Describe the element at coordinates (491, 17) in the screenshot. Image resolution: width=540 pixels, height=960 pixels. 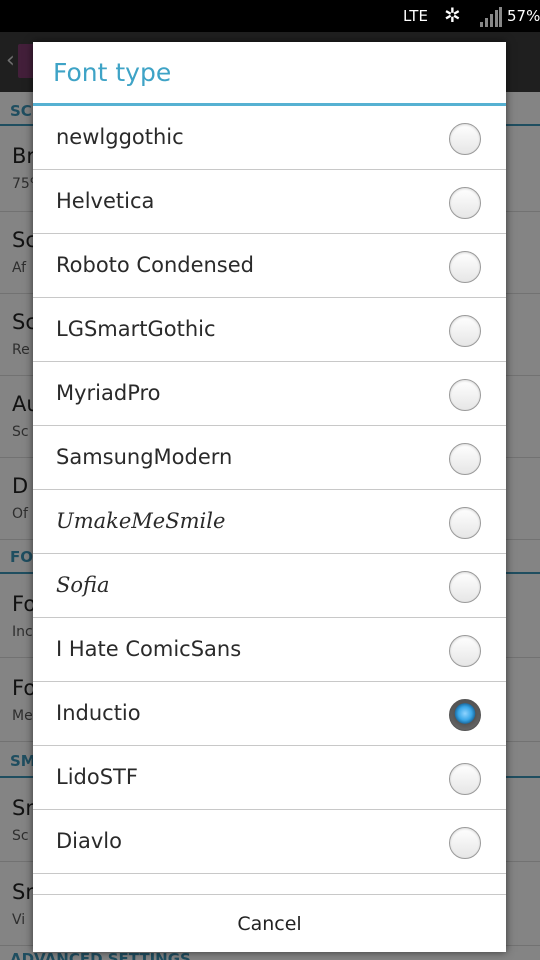
I see `signal-icon` at that location.